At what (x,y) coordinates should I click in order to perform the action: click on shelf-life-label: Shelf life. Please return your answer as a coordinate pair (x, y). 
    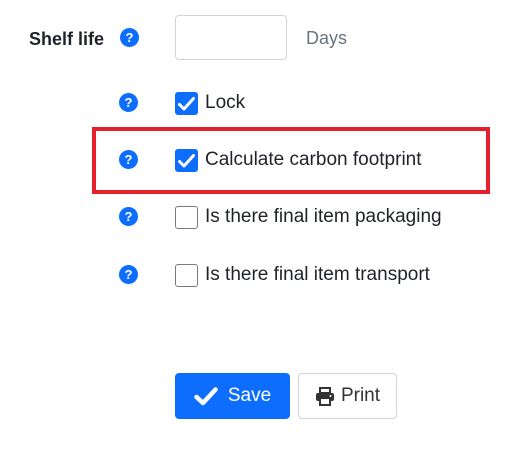
    Looking at the image, I should click on (66, 39).